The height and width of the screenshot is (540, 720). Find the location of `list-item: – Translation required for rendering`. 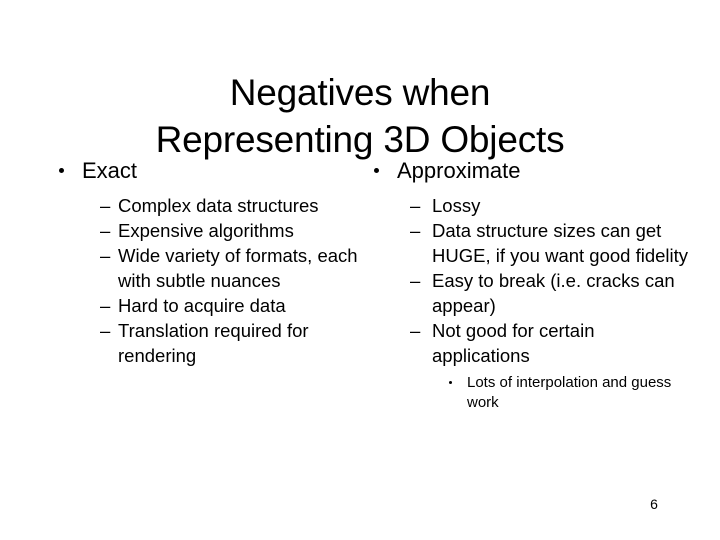

list-item: – Translation required for rendering is located at coordinates (208, 343).